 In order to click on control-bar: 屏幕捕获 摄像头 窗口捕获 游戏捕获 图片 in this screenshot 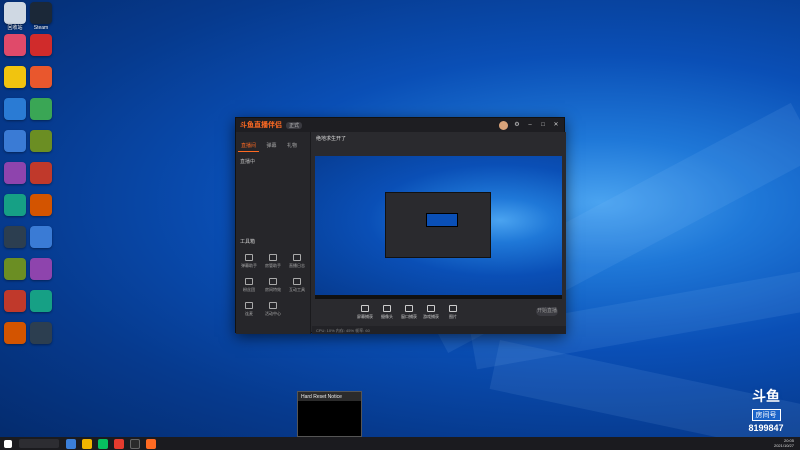, I will do `click(438, 312)`.